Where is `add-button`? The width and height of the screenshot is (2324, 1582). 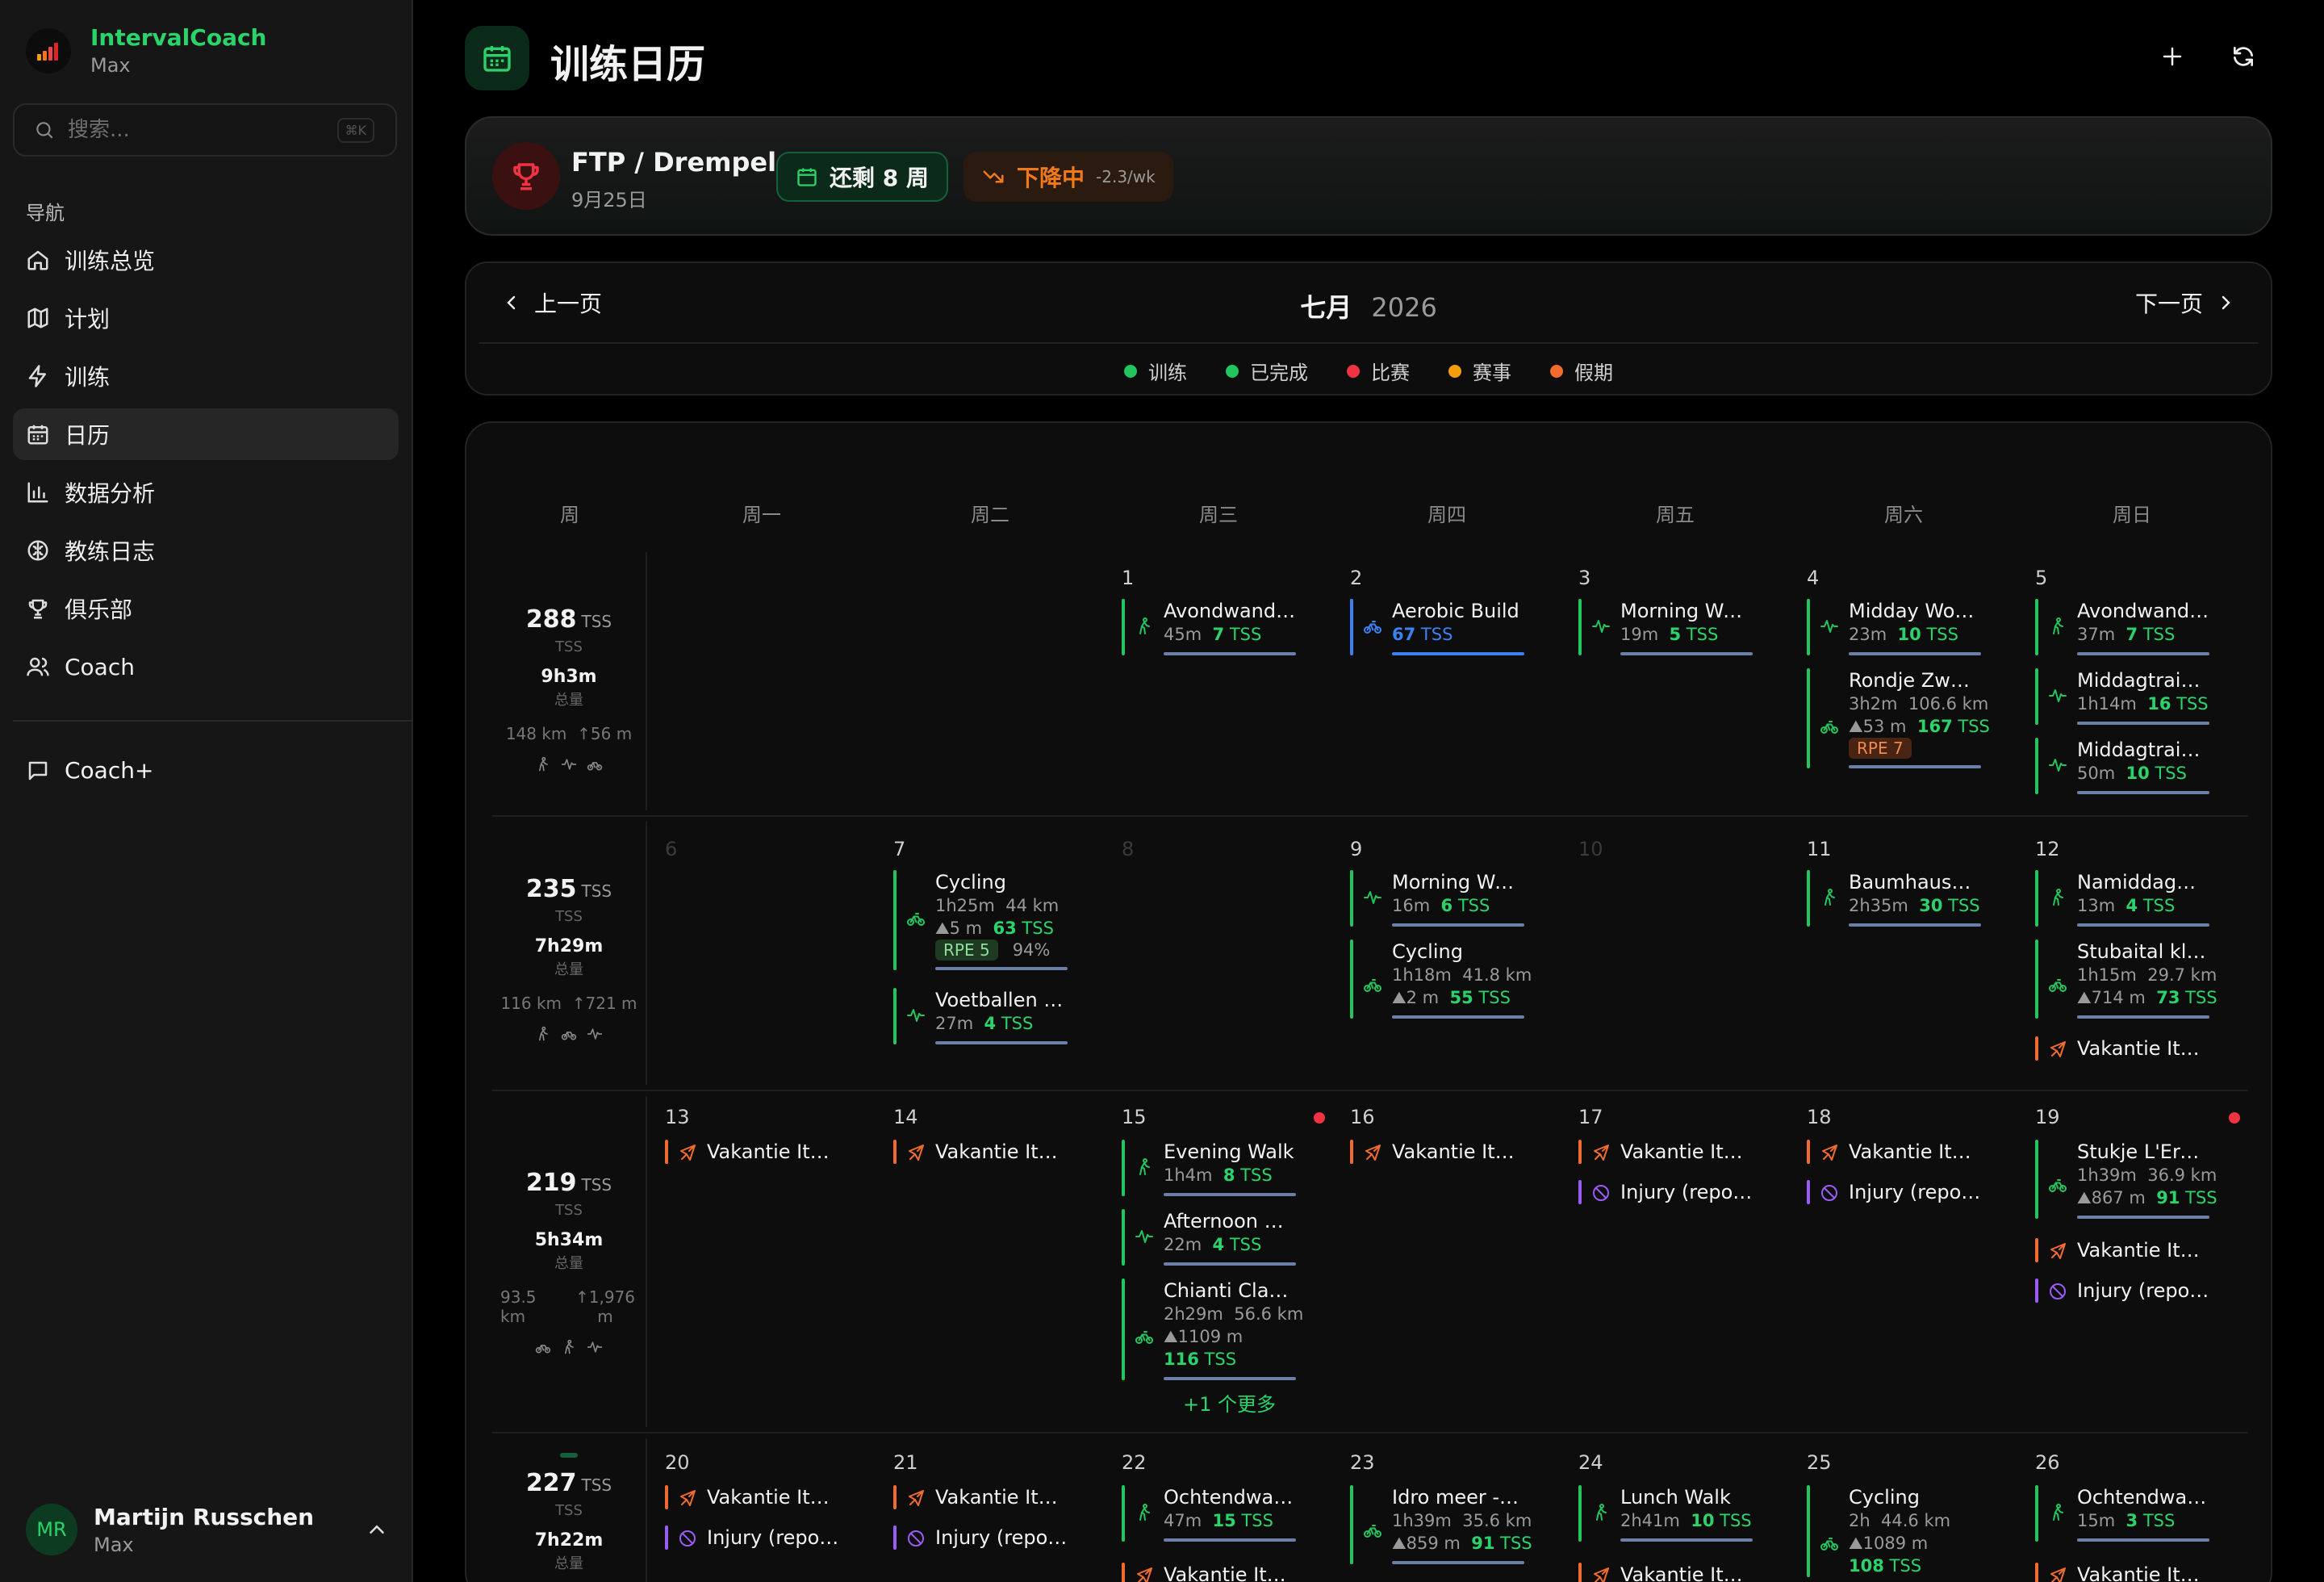
add-button is located at coordinates (2172, 56).